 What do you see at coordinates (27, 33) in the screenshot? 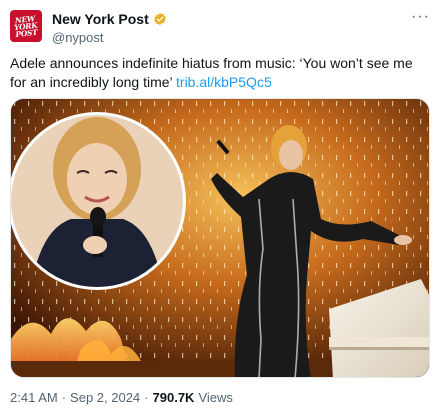
I see `logo-line-3: POST` at bounding box center [27, 33].